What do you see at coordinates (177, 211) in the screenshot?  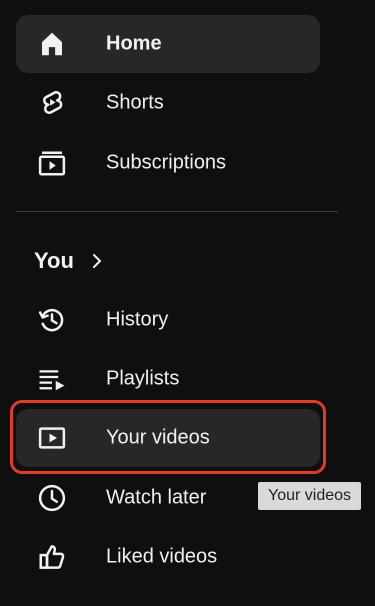 I see `divider` at bounding box center [177, 211].